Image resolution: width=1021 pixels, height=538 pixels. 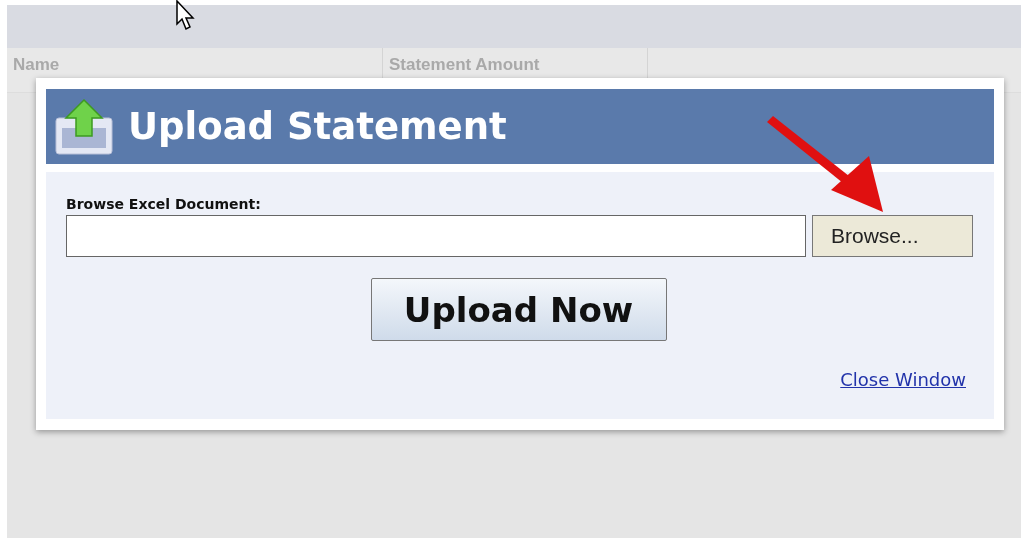 I want to click on field-label: Browse Excel Document:, so click(x=164, y=204).